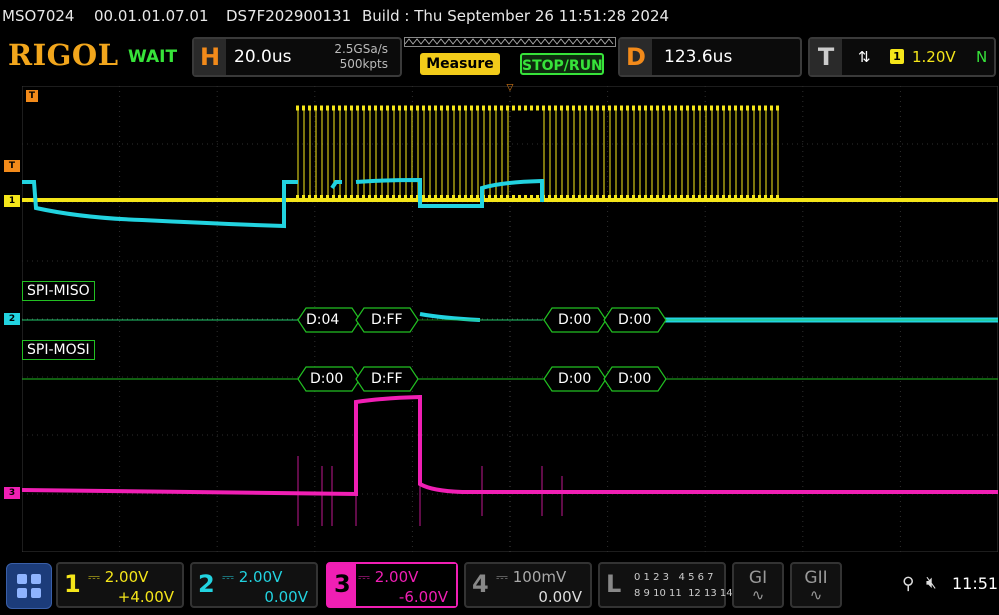 This screenshot has height=615, width=999. I want to click on spi-mosi-label: SPI-MOSI, so click(58, 350).